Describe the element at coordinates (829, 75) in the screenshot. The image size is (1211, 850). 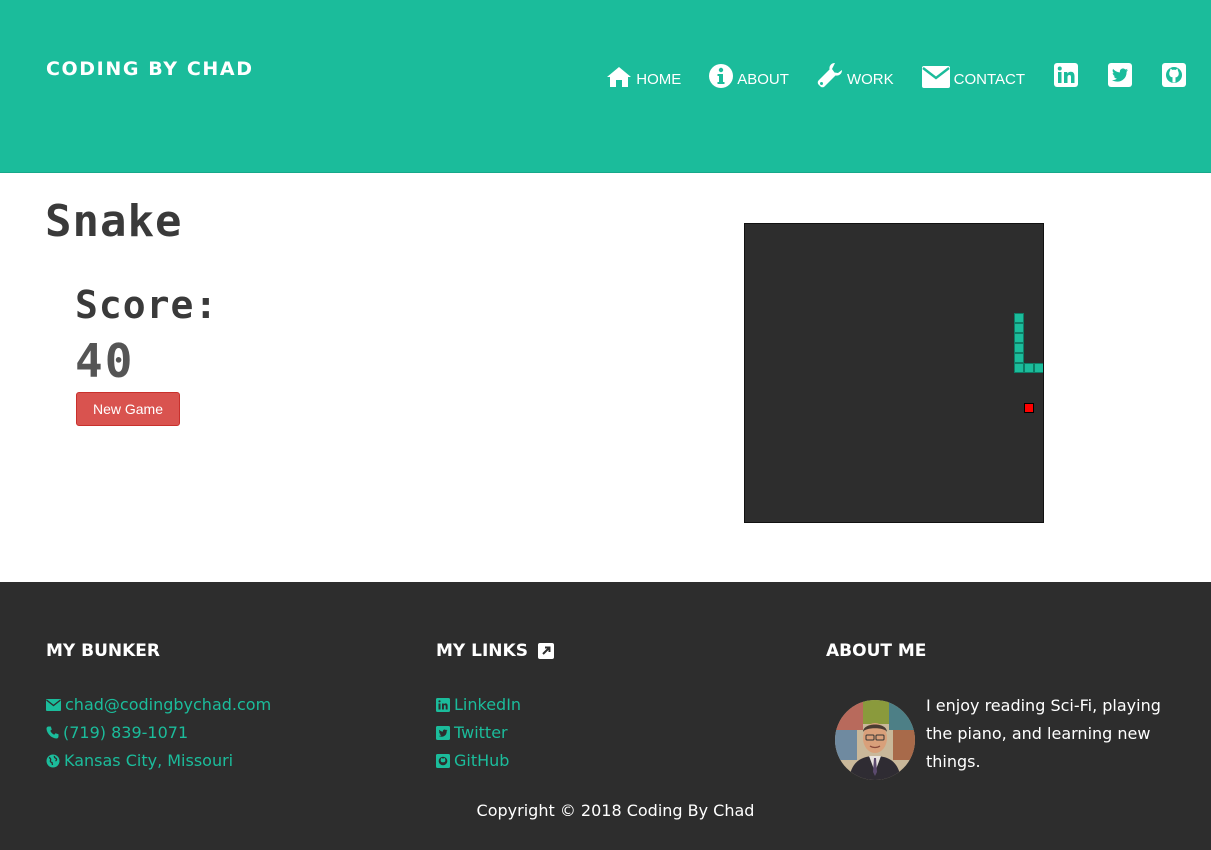
I see `wrench-icon` at that location.